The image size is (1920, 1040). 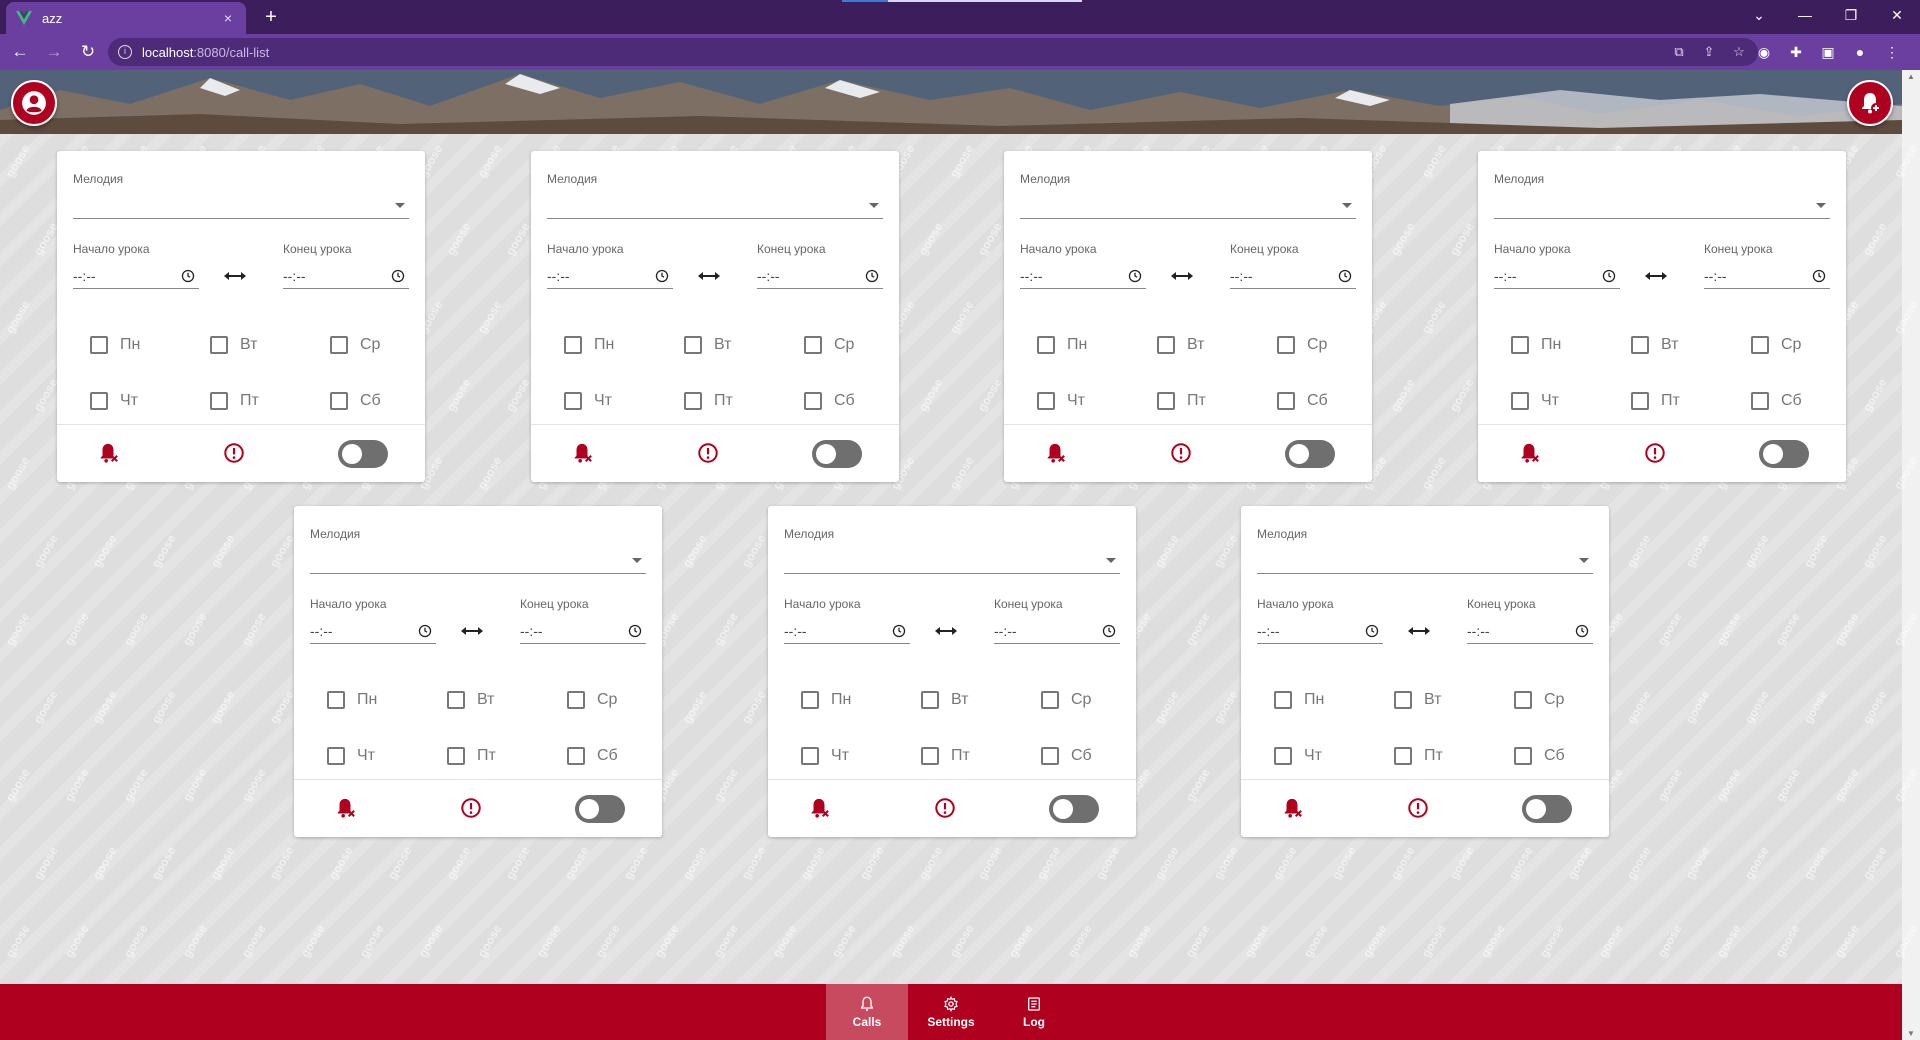 What do you see at coordinates (1911, 555) in the screenshot?
I see `page-scrollbar: ▲ ▼` at bounding box center [1911, 555].